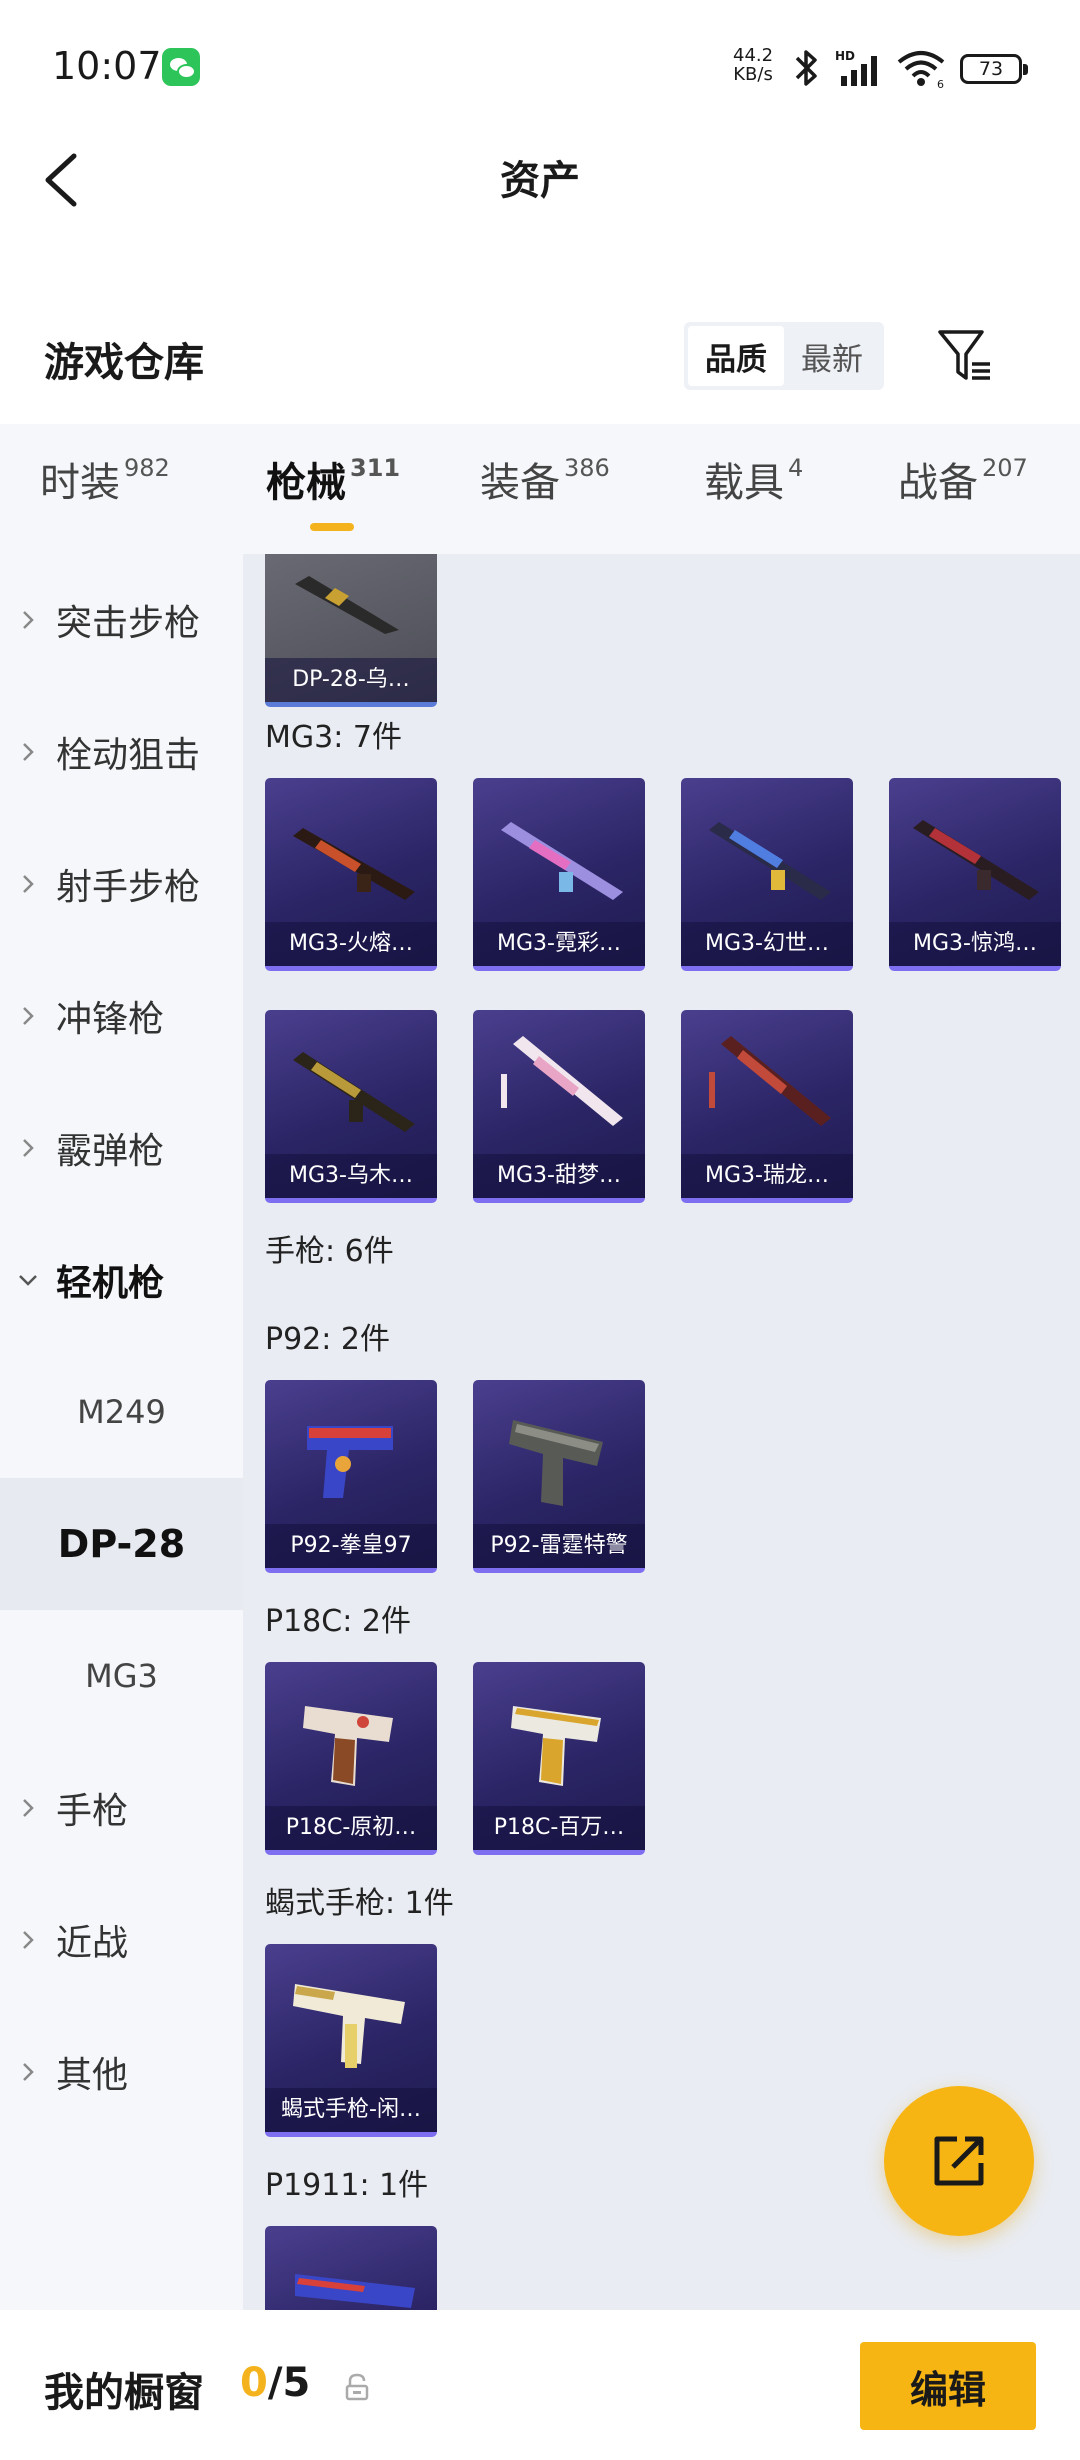 Image resolution: width=1080 pixels, height=2460 pixels. I want to click on showcase-count: 0/5, so click(275, 2383).